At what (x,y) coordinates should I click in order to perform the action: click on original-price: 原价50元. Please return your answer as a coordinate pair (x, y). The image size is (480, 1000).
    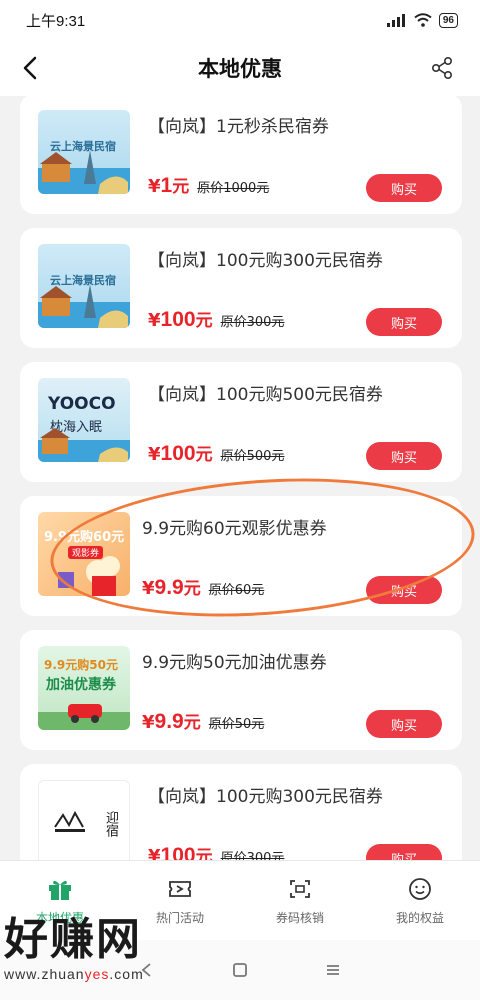
    Looking at the image, I should click on (236, 724).